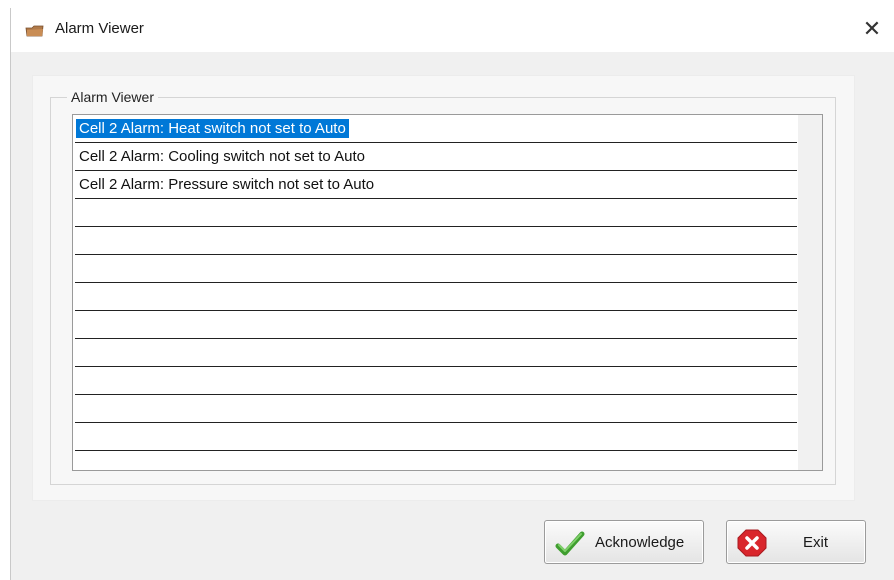  What do you see at coordinates (112, 97) in the screenshot?
I see `group-box-label: Alarm Viewer` at bounding box center [112, 97].